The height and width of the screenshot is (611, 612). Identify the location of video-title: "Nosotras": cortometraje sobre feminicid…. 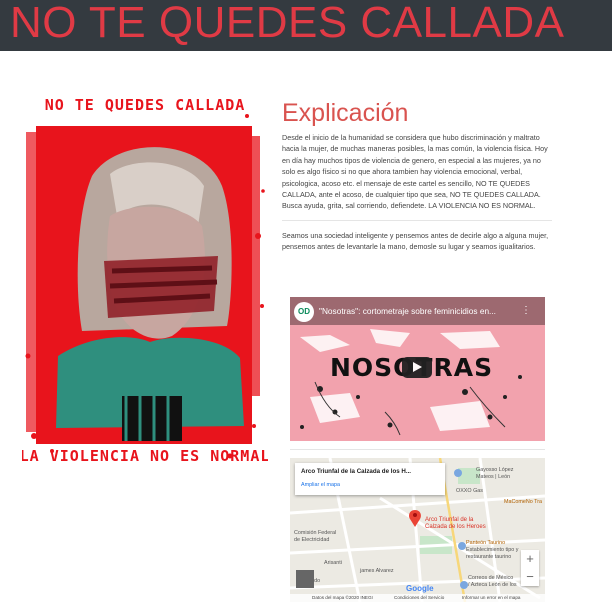
(420, 311).